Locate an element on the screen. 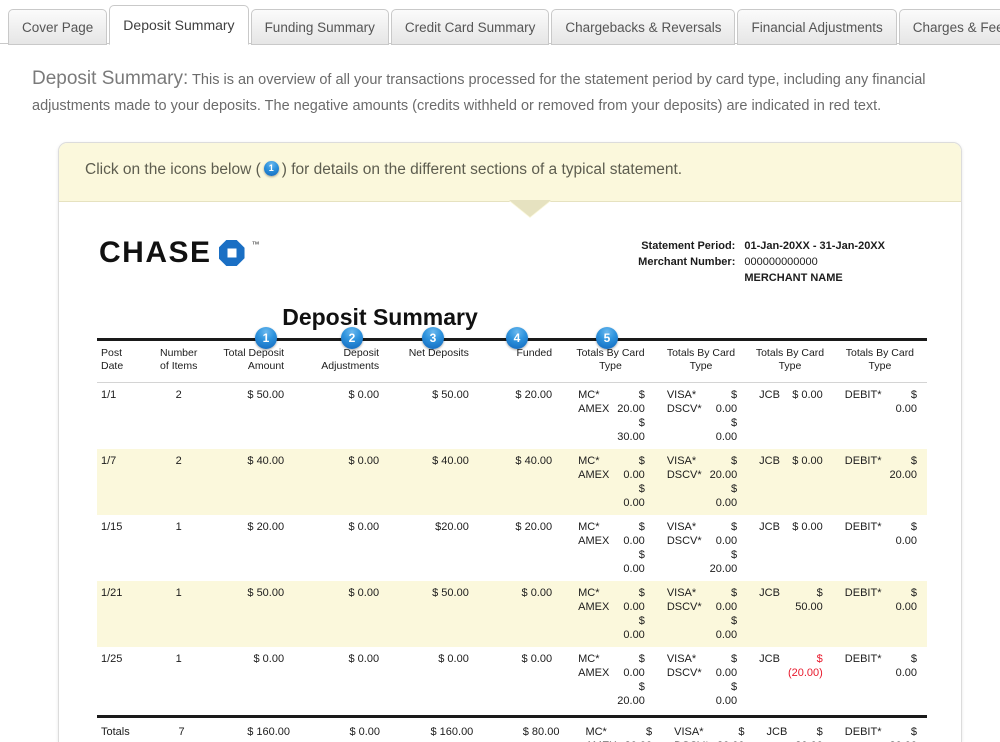 This screenshot has width=1000, height=742. chase-logo: CHASE ™ is located at coordinates (179, 253).